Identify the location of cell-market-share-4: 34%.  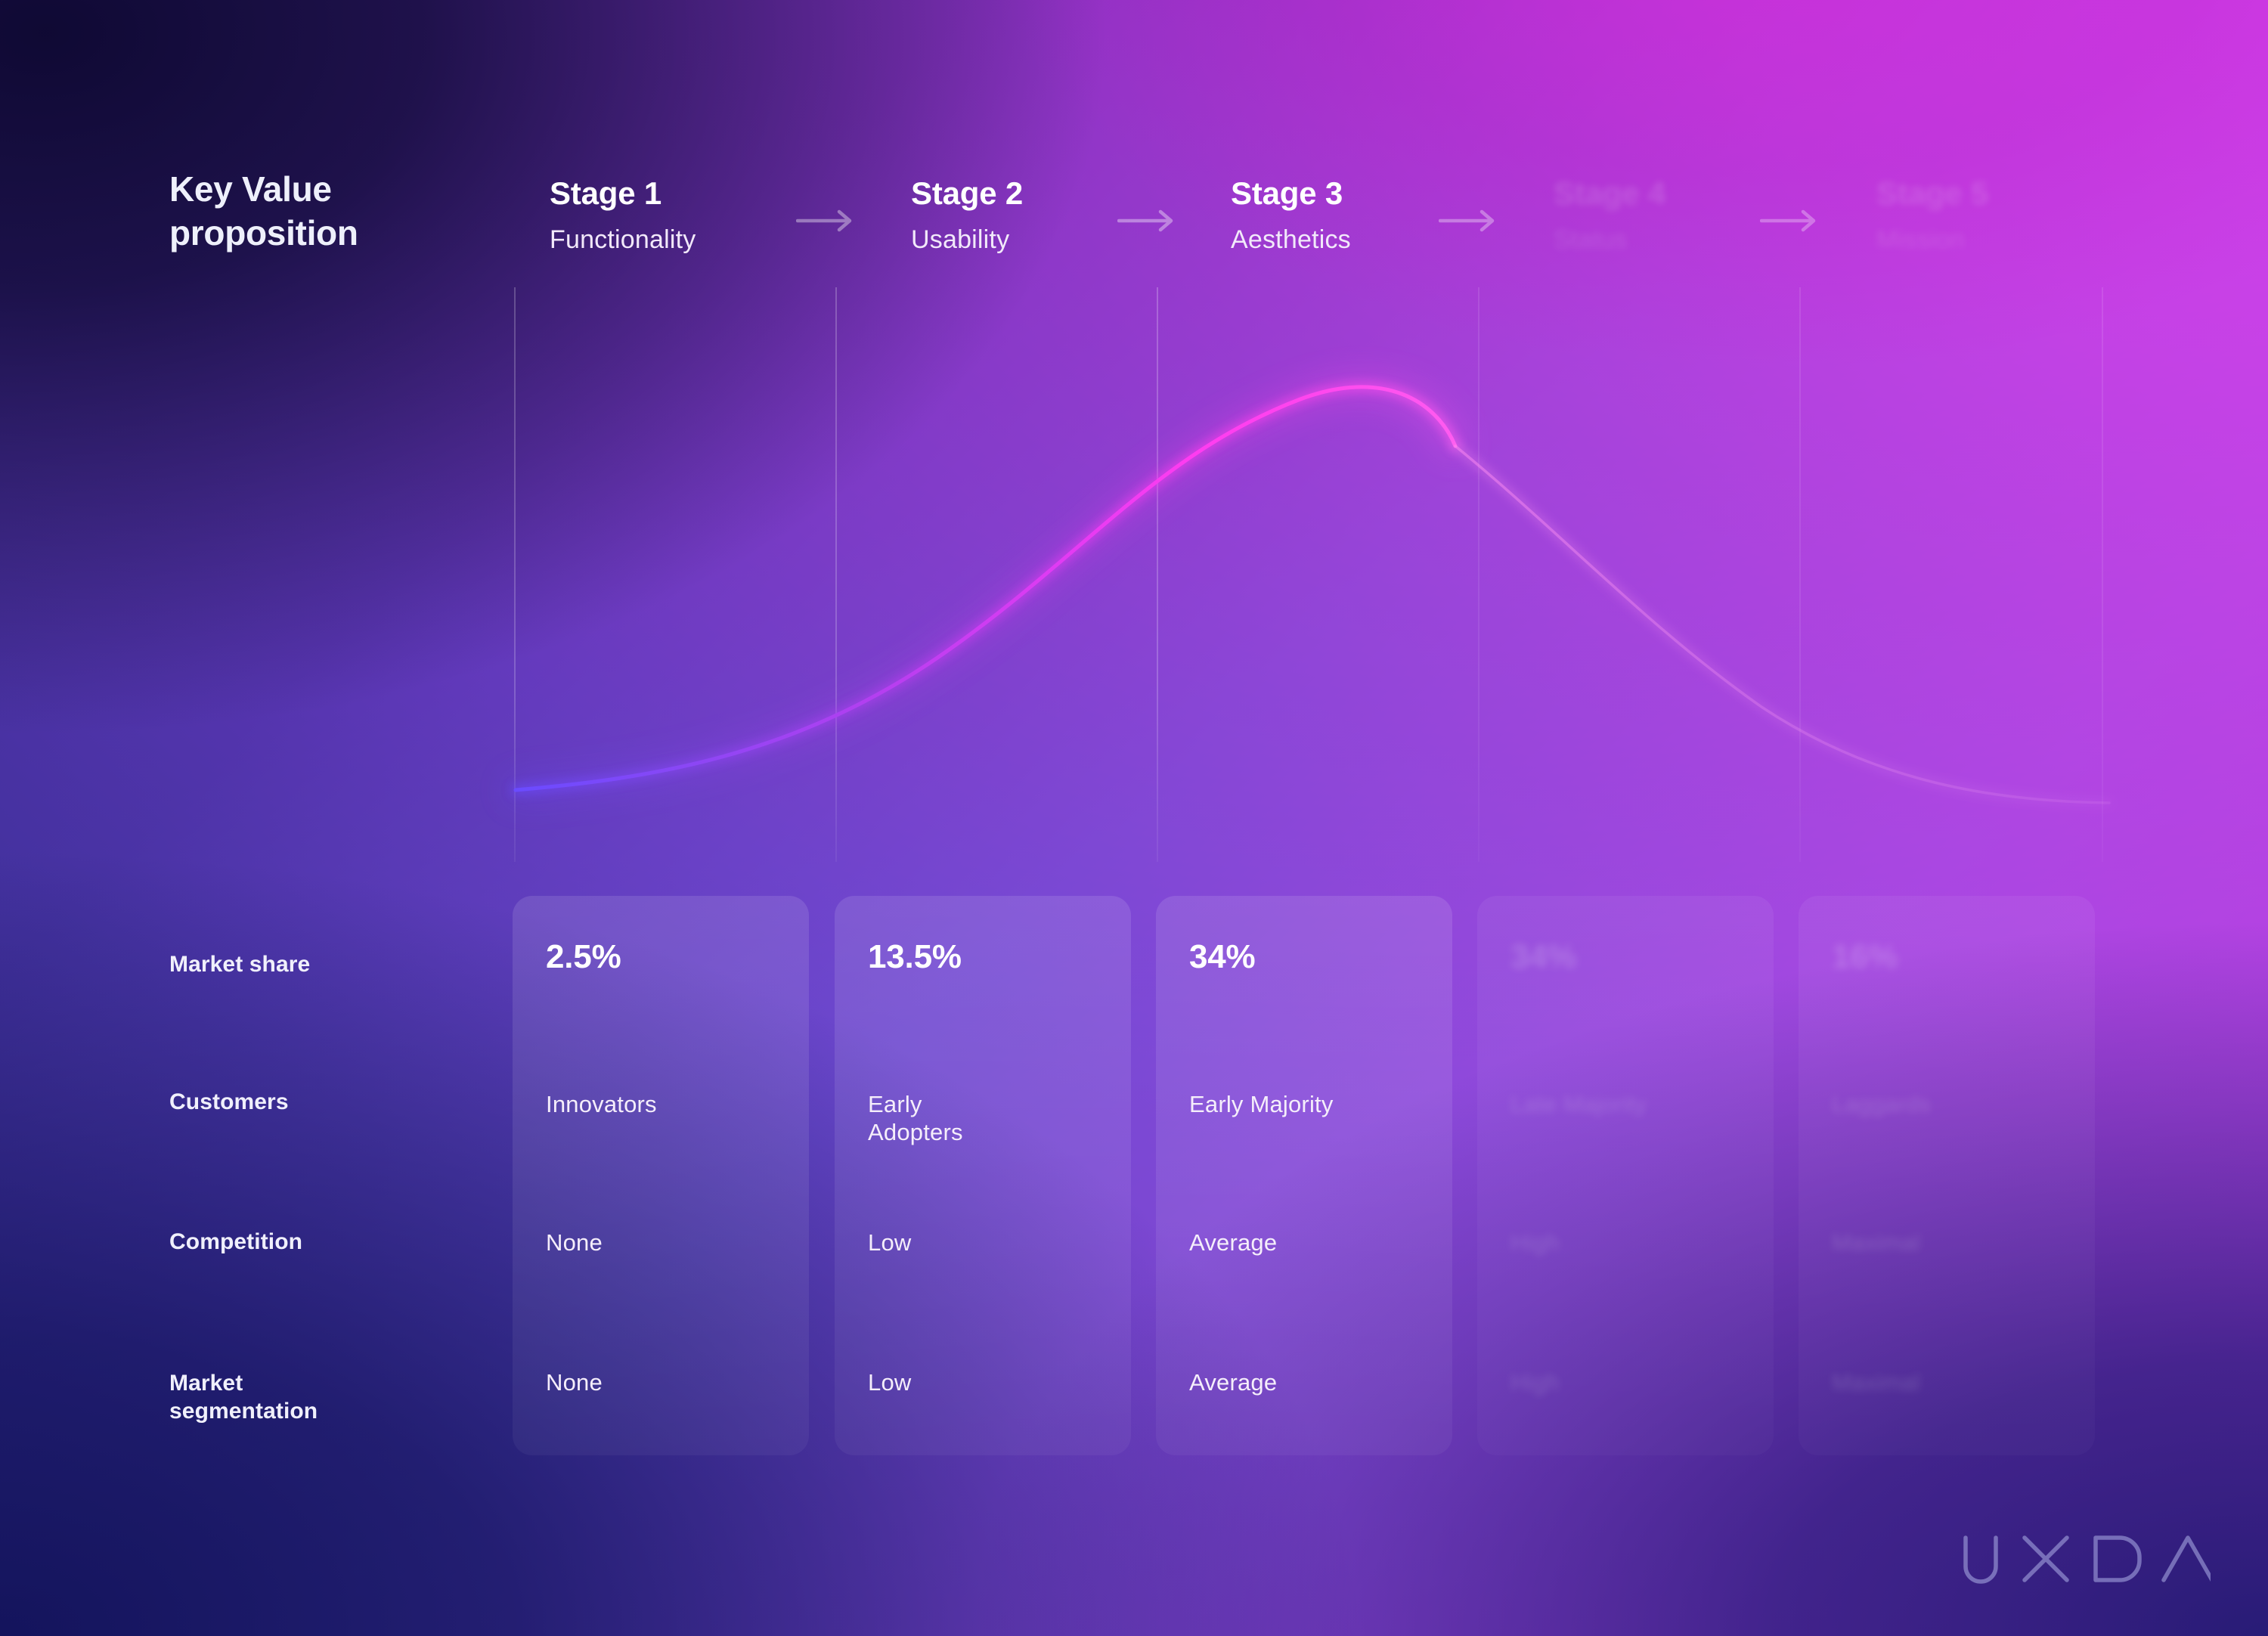
(1543, 956).